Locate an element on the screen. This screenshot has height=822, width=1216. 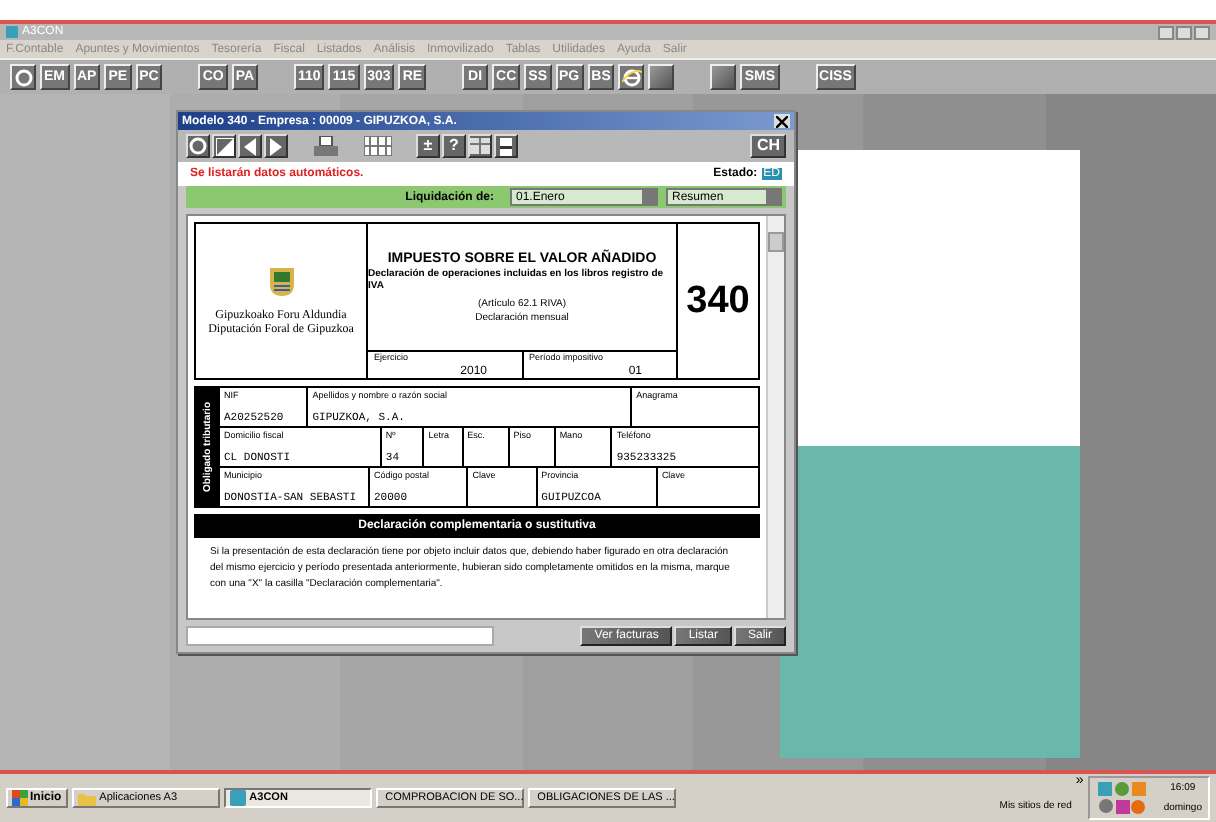
folder-icon is located at coordinates (86, 798).